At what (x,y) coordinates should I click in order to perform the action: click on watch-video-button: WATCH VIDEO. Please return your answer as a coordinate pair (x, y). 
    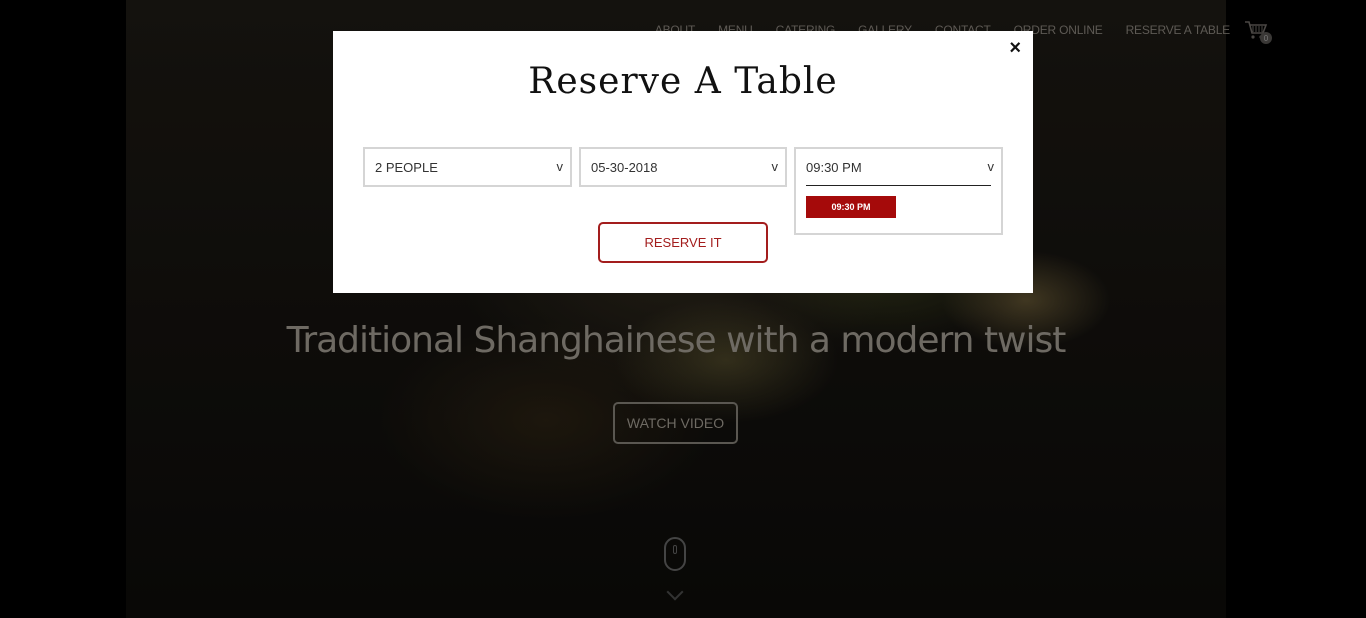
    Looking at the image, I should click on (675, 423).